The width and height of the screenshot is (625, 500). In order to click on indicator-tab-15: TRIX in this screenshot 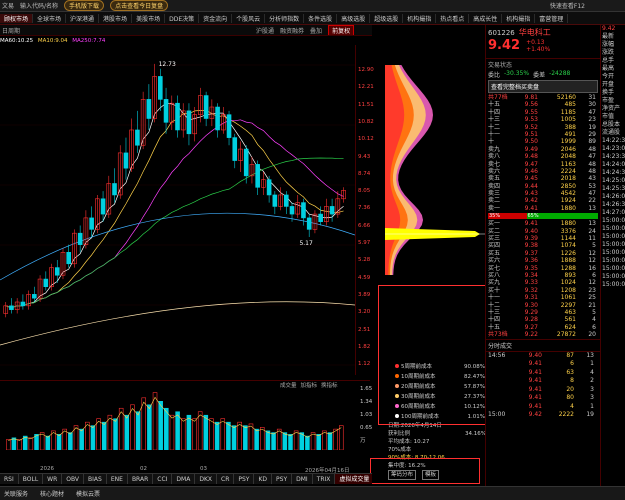, I will do `click(324, 479)`.